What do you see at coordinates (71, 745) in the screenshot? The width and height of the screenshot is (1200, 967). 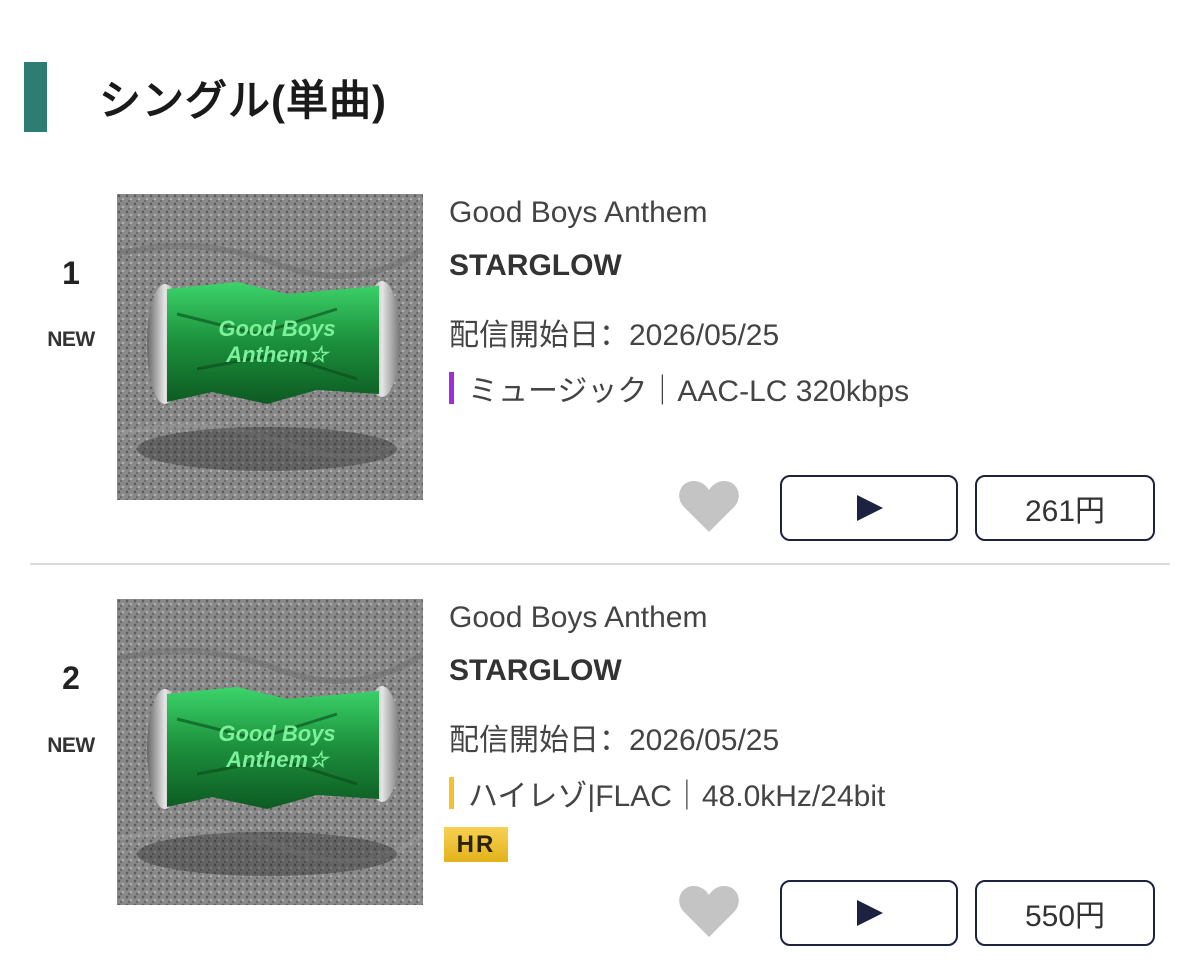 I see `new-badge: NEW` at bounding box center [71, 745].